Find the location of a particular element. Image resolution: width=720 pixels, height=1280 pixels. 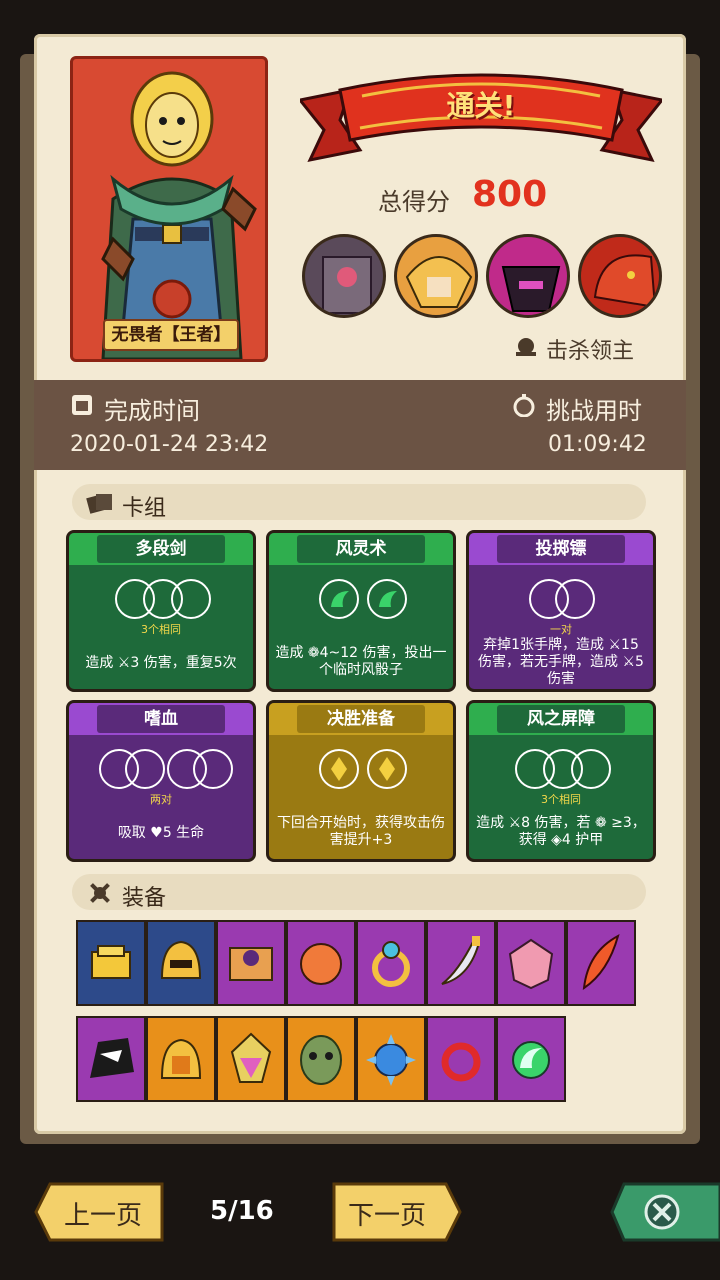

close-button is located at coordinates (665, 1212).